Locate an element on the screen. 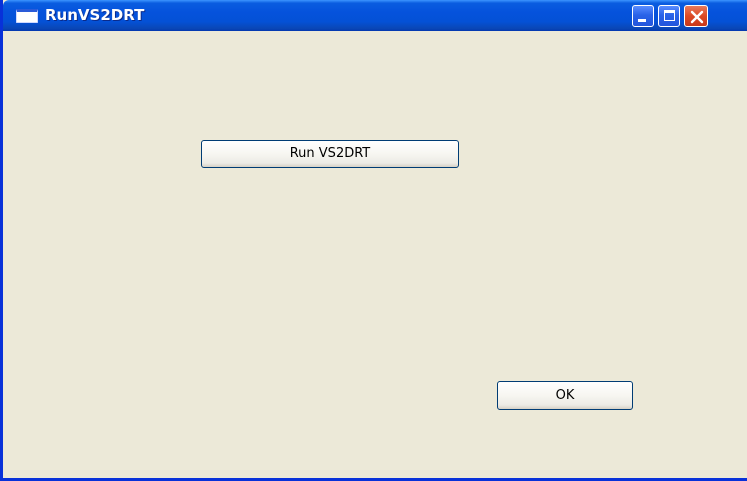 The height and width of the screenshot is (481, 747). maximize-button is located at coordinates (669, 16).